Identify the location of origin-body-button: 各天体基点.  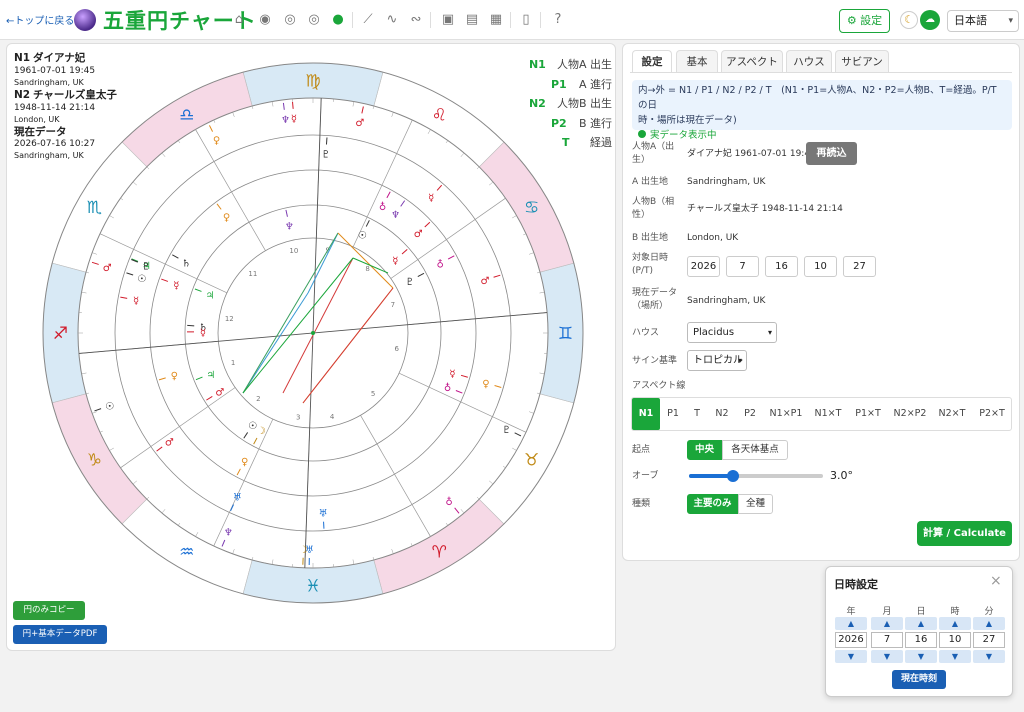
(755, 450).